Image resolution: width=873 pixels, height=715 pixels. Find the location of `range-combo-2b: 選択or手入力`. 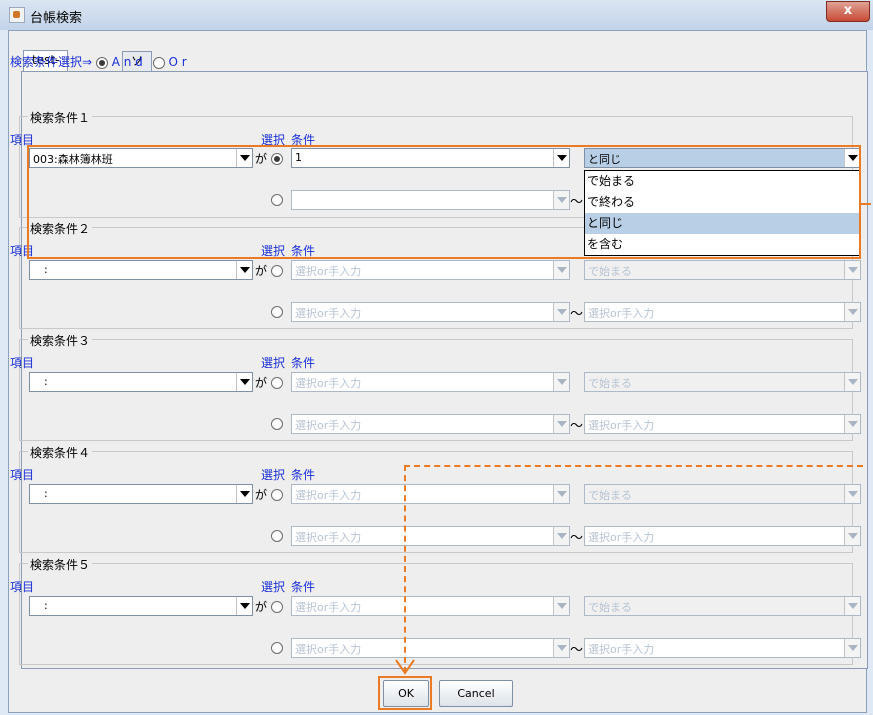

range-combo-2b: 選択or手入力 is located at coordinates (722, 312).